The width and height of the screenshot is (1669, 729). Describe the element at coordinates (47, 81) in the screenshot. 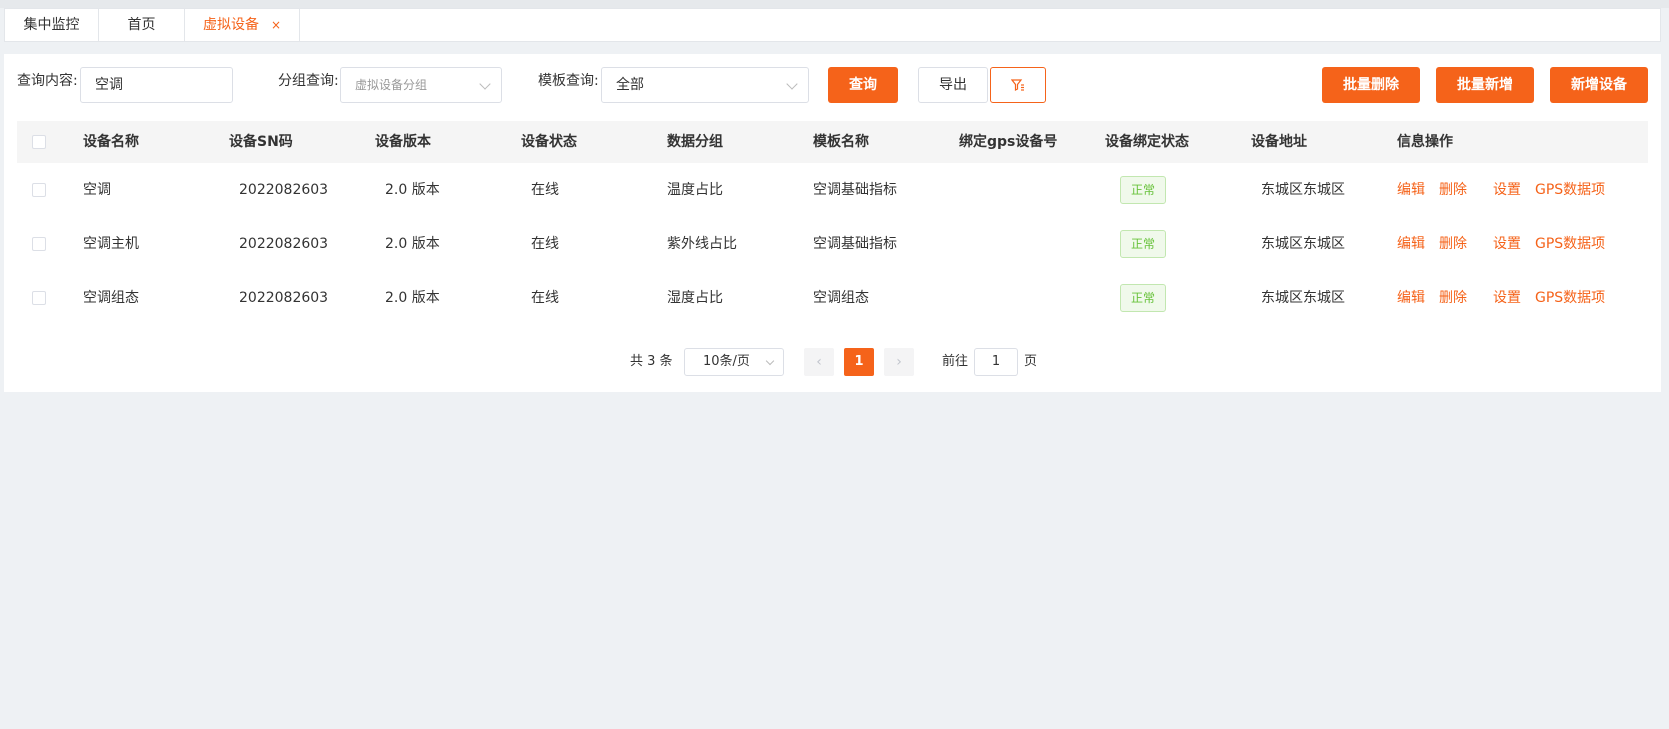

I see `query-label: 查询内容:` at that location.